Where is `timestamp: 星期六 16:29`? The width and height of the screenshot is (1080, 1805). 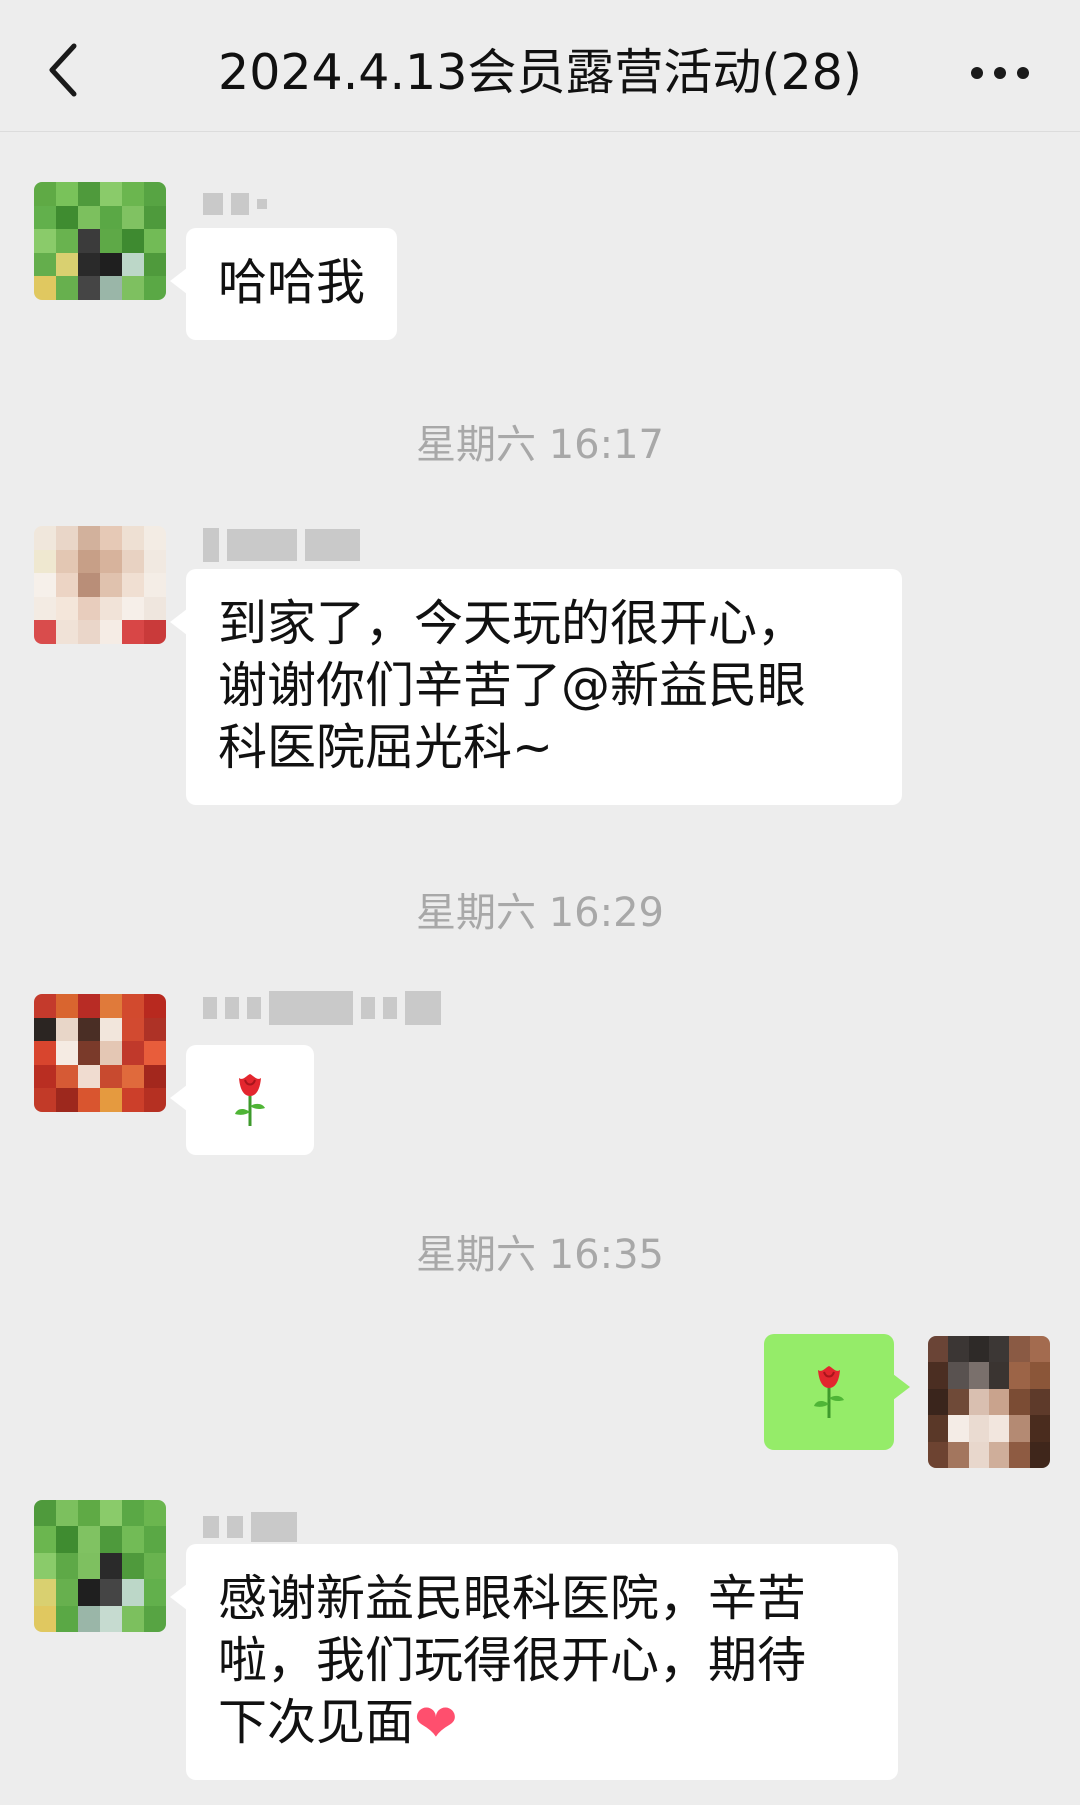 timestamp: 星期六 16:29 is located at coordinates (540, 913).